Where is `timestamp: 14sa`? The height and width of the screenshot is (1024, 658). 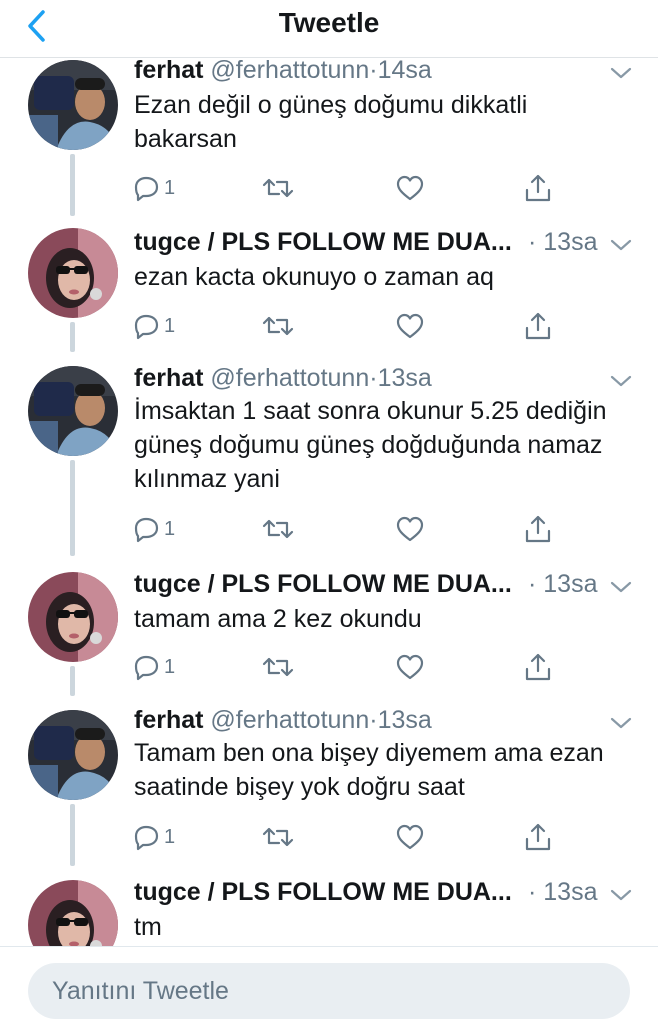
timestamp: 14sa is located at coordinates (405, 70).